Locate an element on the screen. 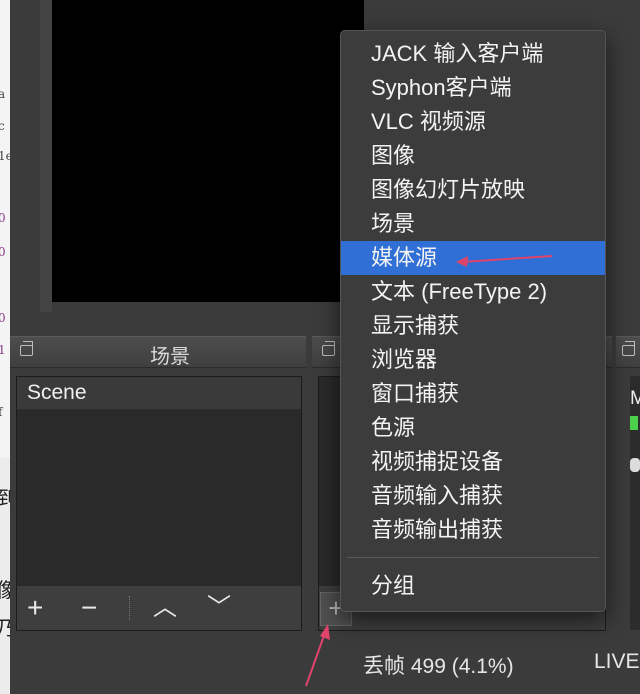 Image resolution: width=640 pixels, height=694 pixels. arrow-to-add-button is located at coordinates (317, 655).